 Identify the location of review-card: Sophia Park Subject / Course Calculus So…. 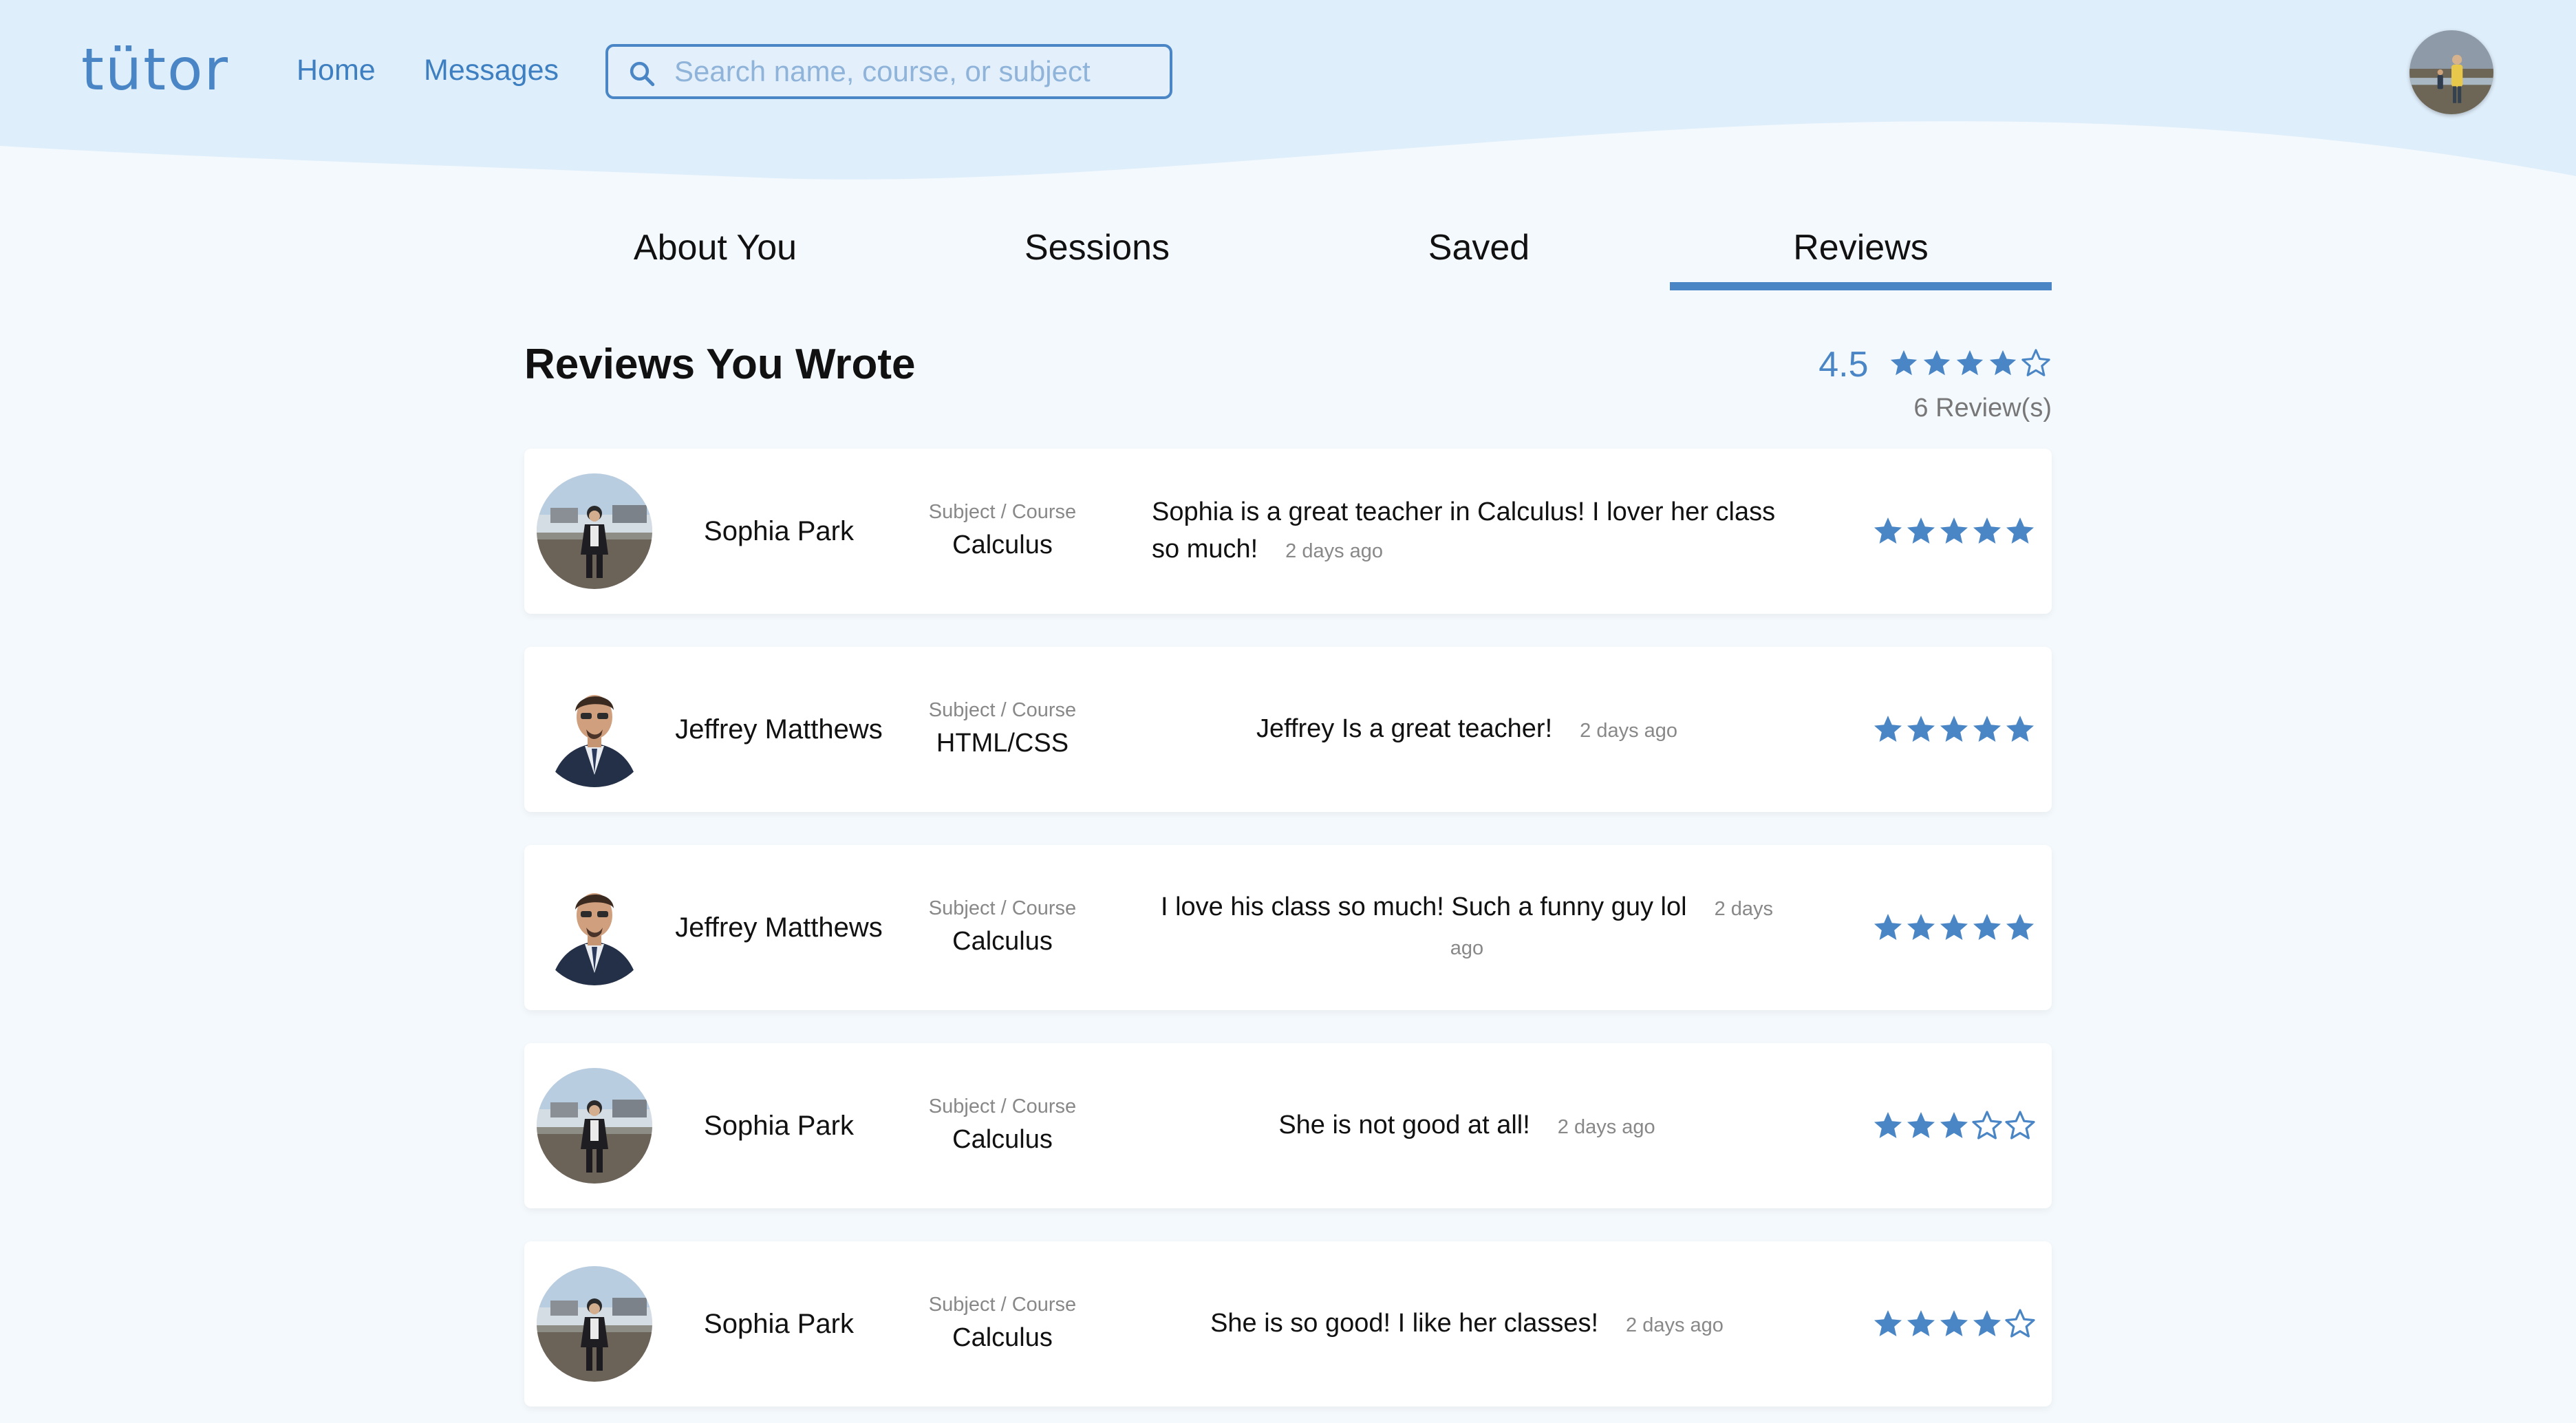
(1288, 531).